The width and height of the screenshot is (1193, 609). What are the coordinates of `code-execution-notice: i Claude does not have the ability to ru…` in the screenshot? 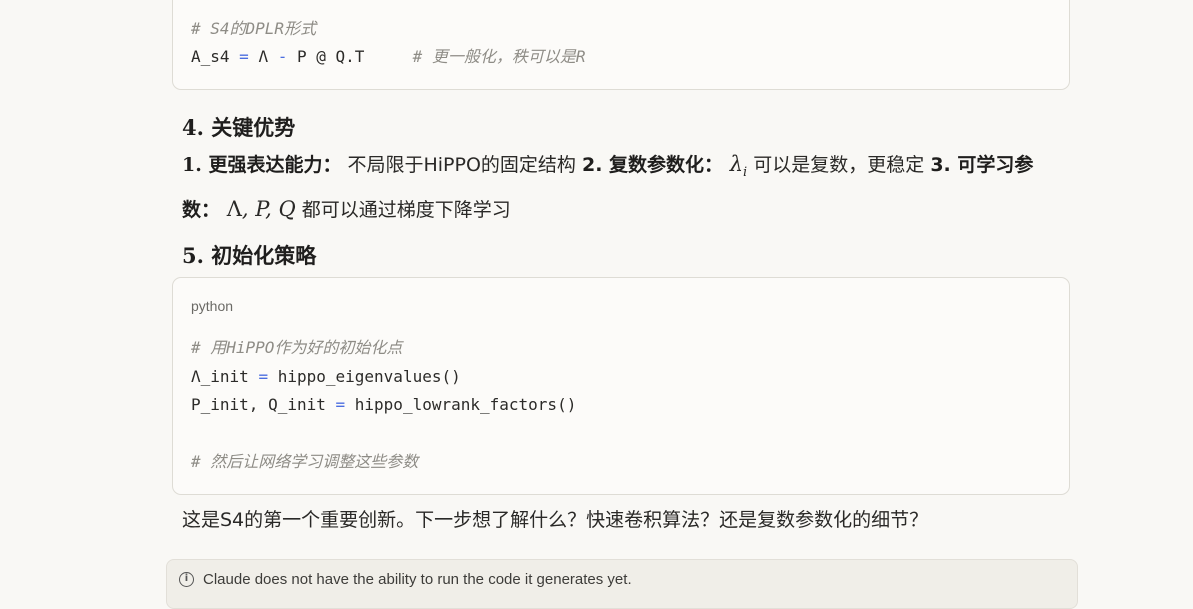 It's located at (622, 584).